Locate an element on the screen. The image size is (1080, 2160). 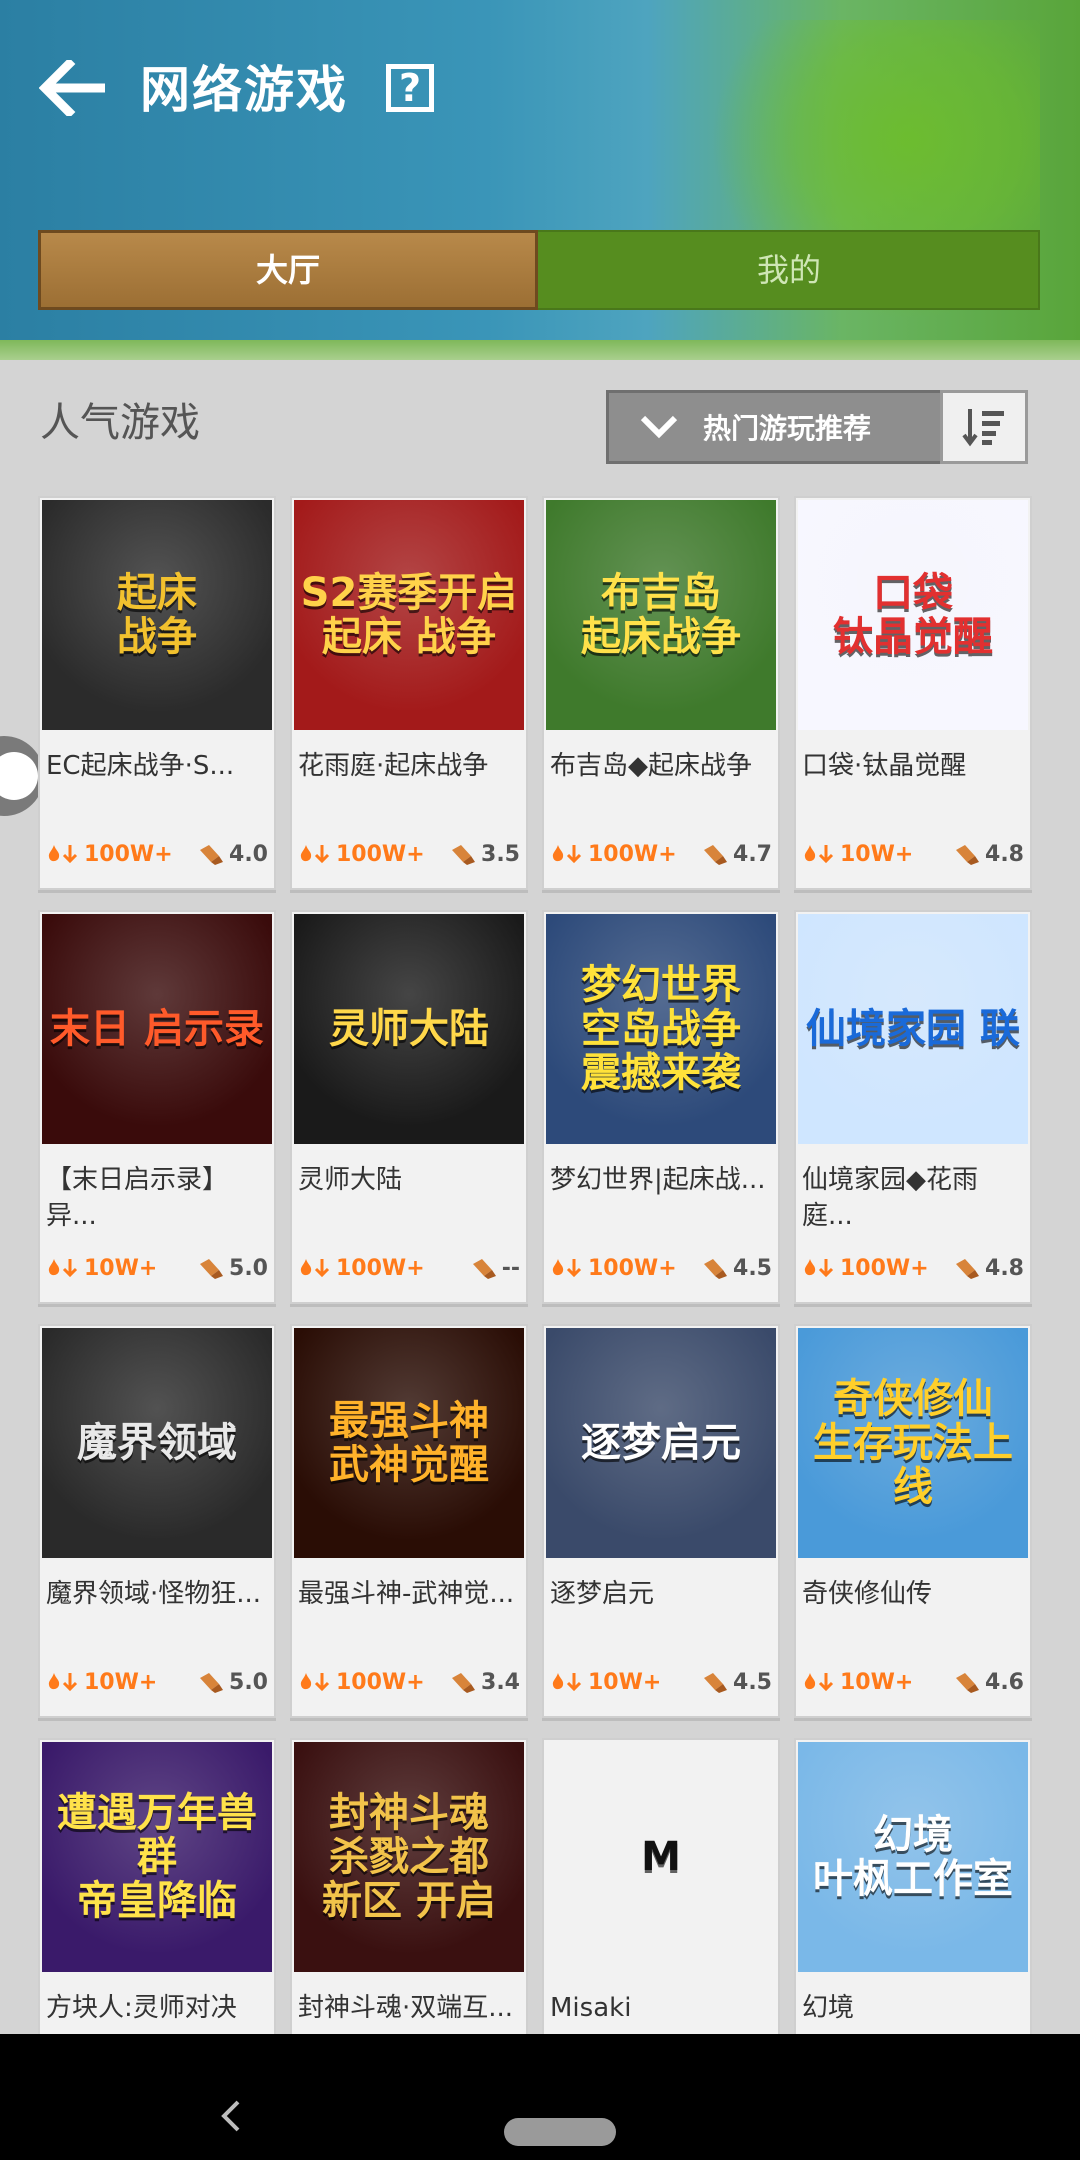
system-nav-bar is located at coordinates (540, 2097).